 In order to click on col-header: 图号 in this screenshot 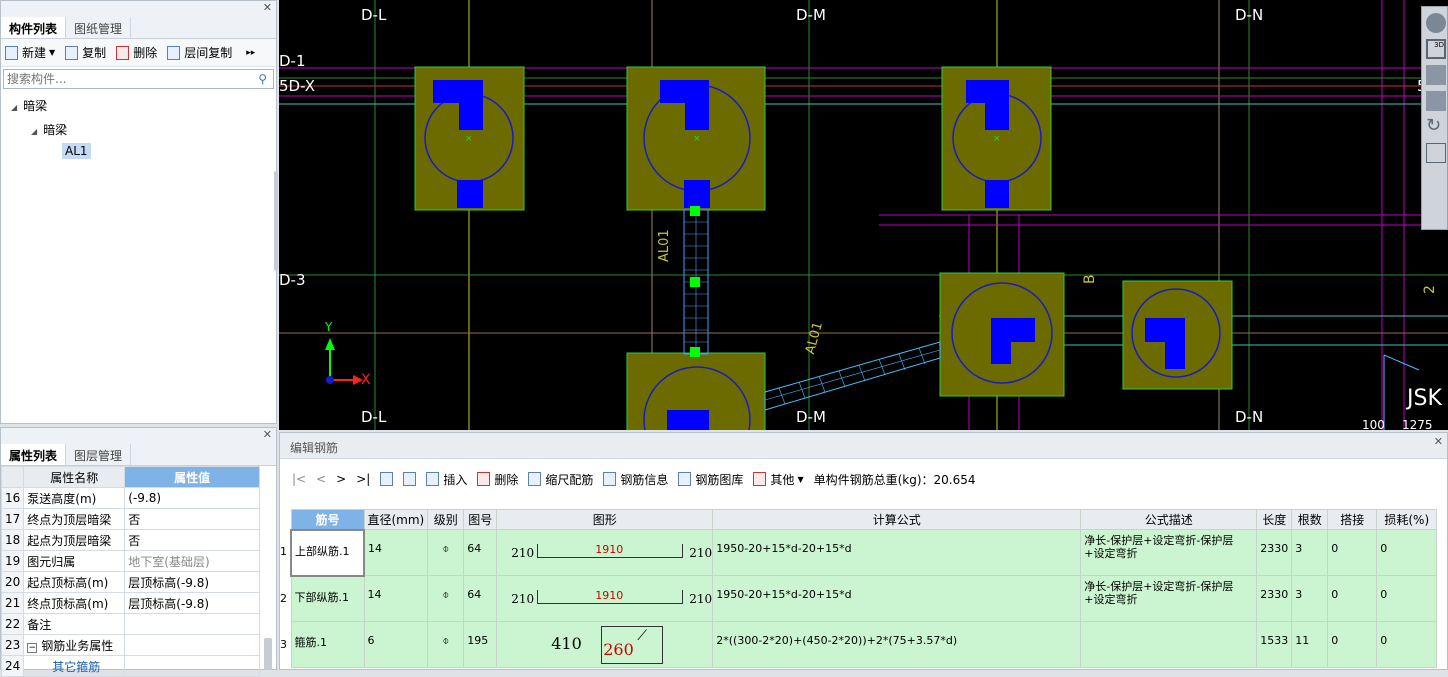, I will do `click(480, 519)`.